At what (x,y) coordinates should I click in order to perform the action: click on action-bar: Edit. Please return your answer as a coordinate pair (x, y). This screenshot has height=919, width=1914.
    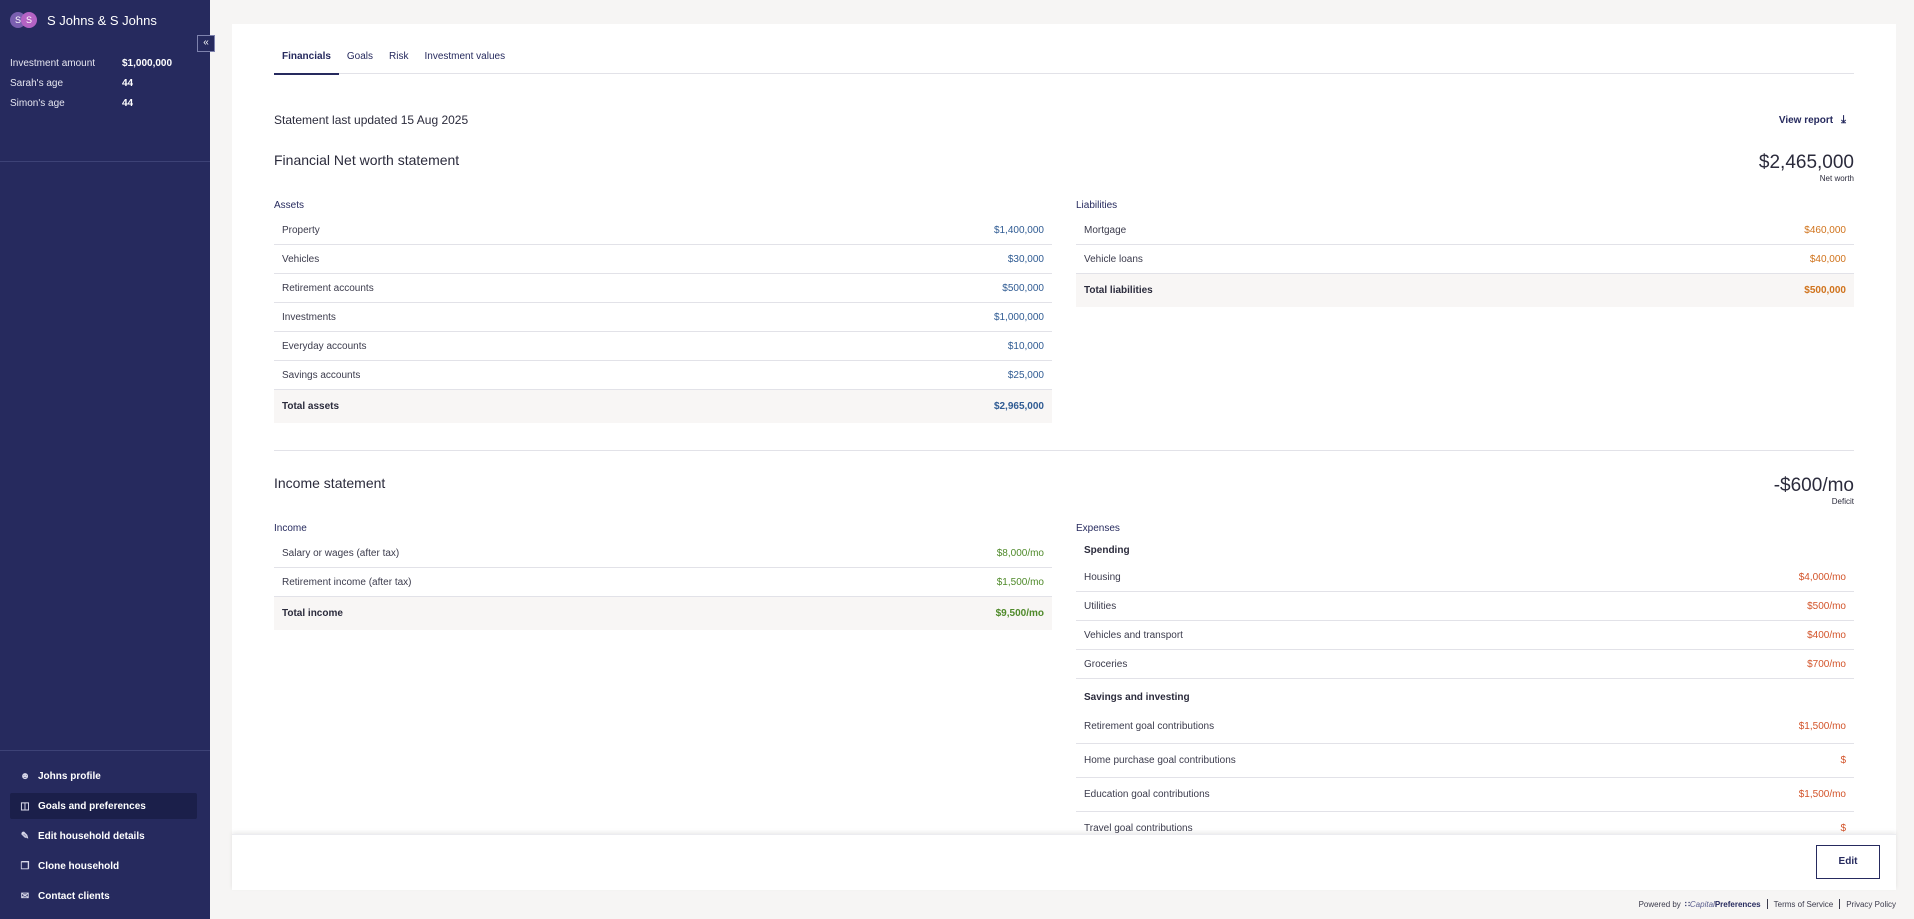
    Looking at the image, I should click on (1064, 862).